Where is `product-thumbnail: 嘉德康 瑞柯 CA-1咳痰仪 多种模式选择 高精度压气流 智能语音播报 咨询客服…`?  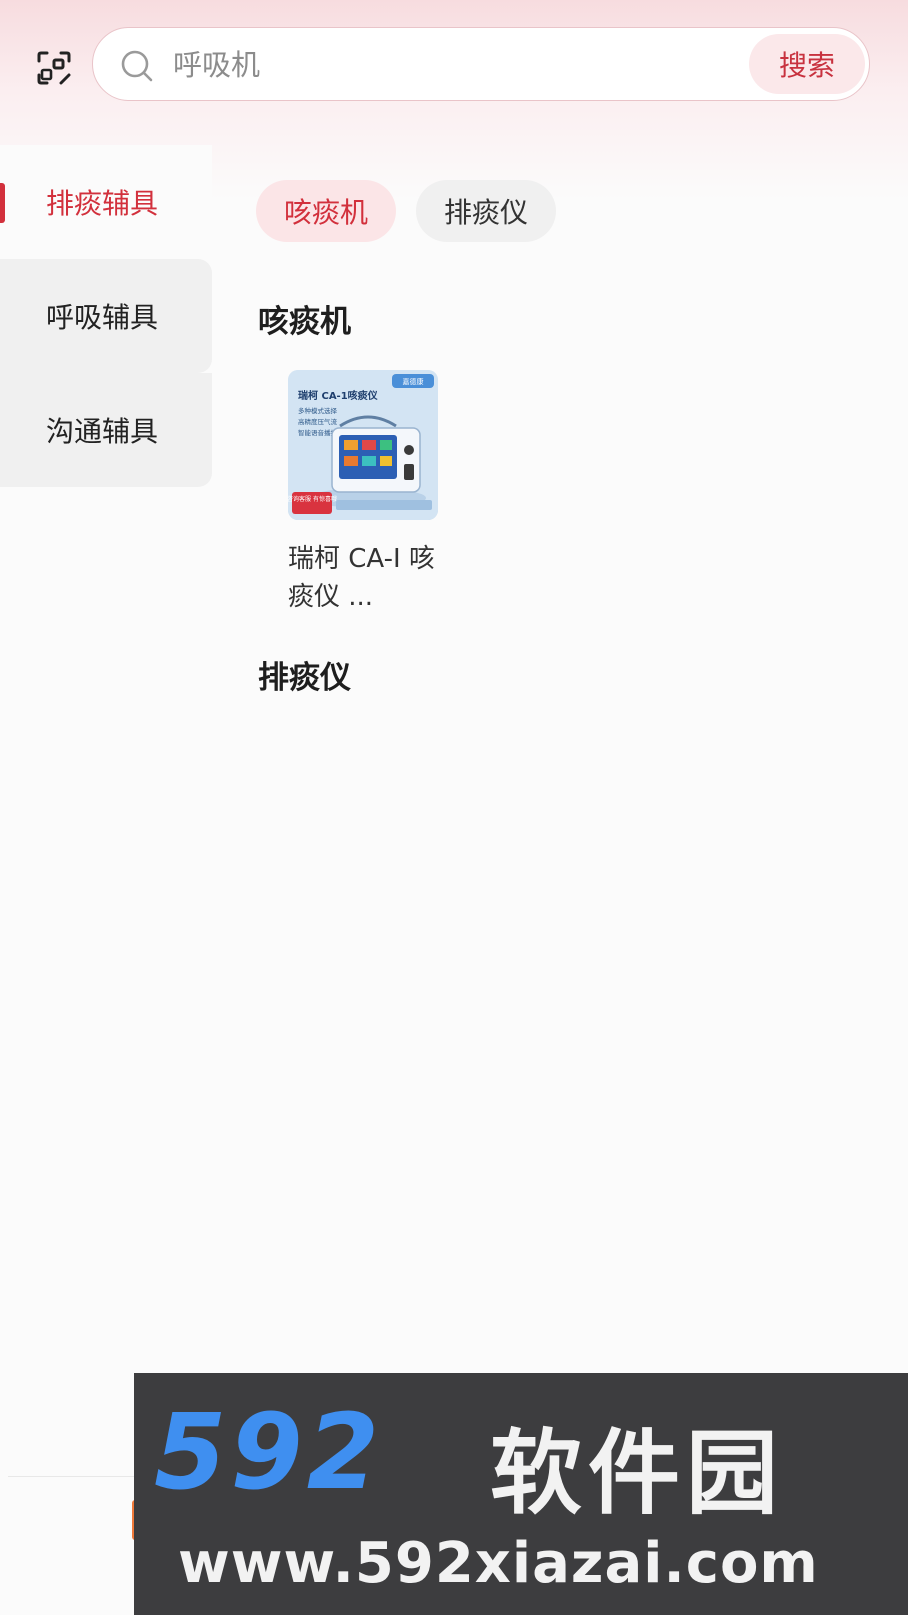 product-thumbnail: 嘉德康 瑞柯 CA-1咳痰仪 多种模式选择 高精度压气流 智能语音播报 咨询客服… is located at coordinates (363, 445).